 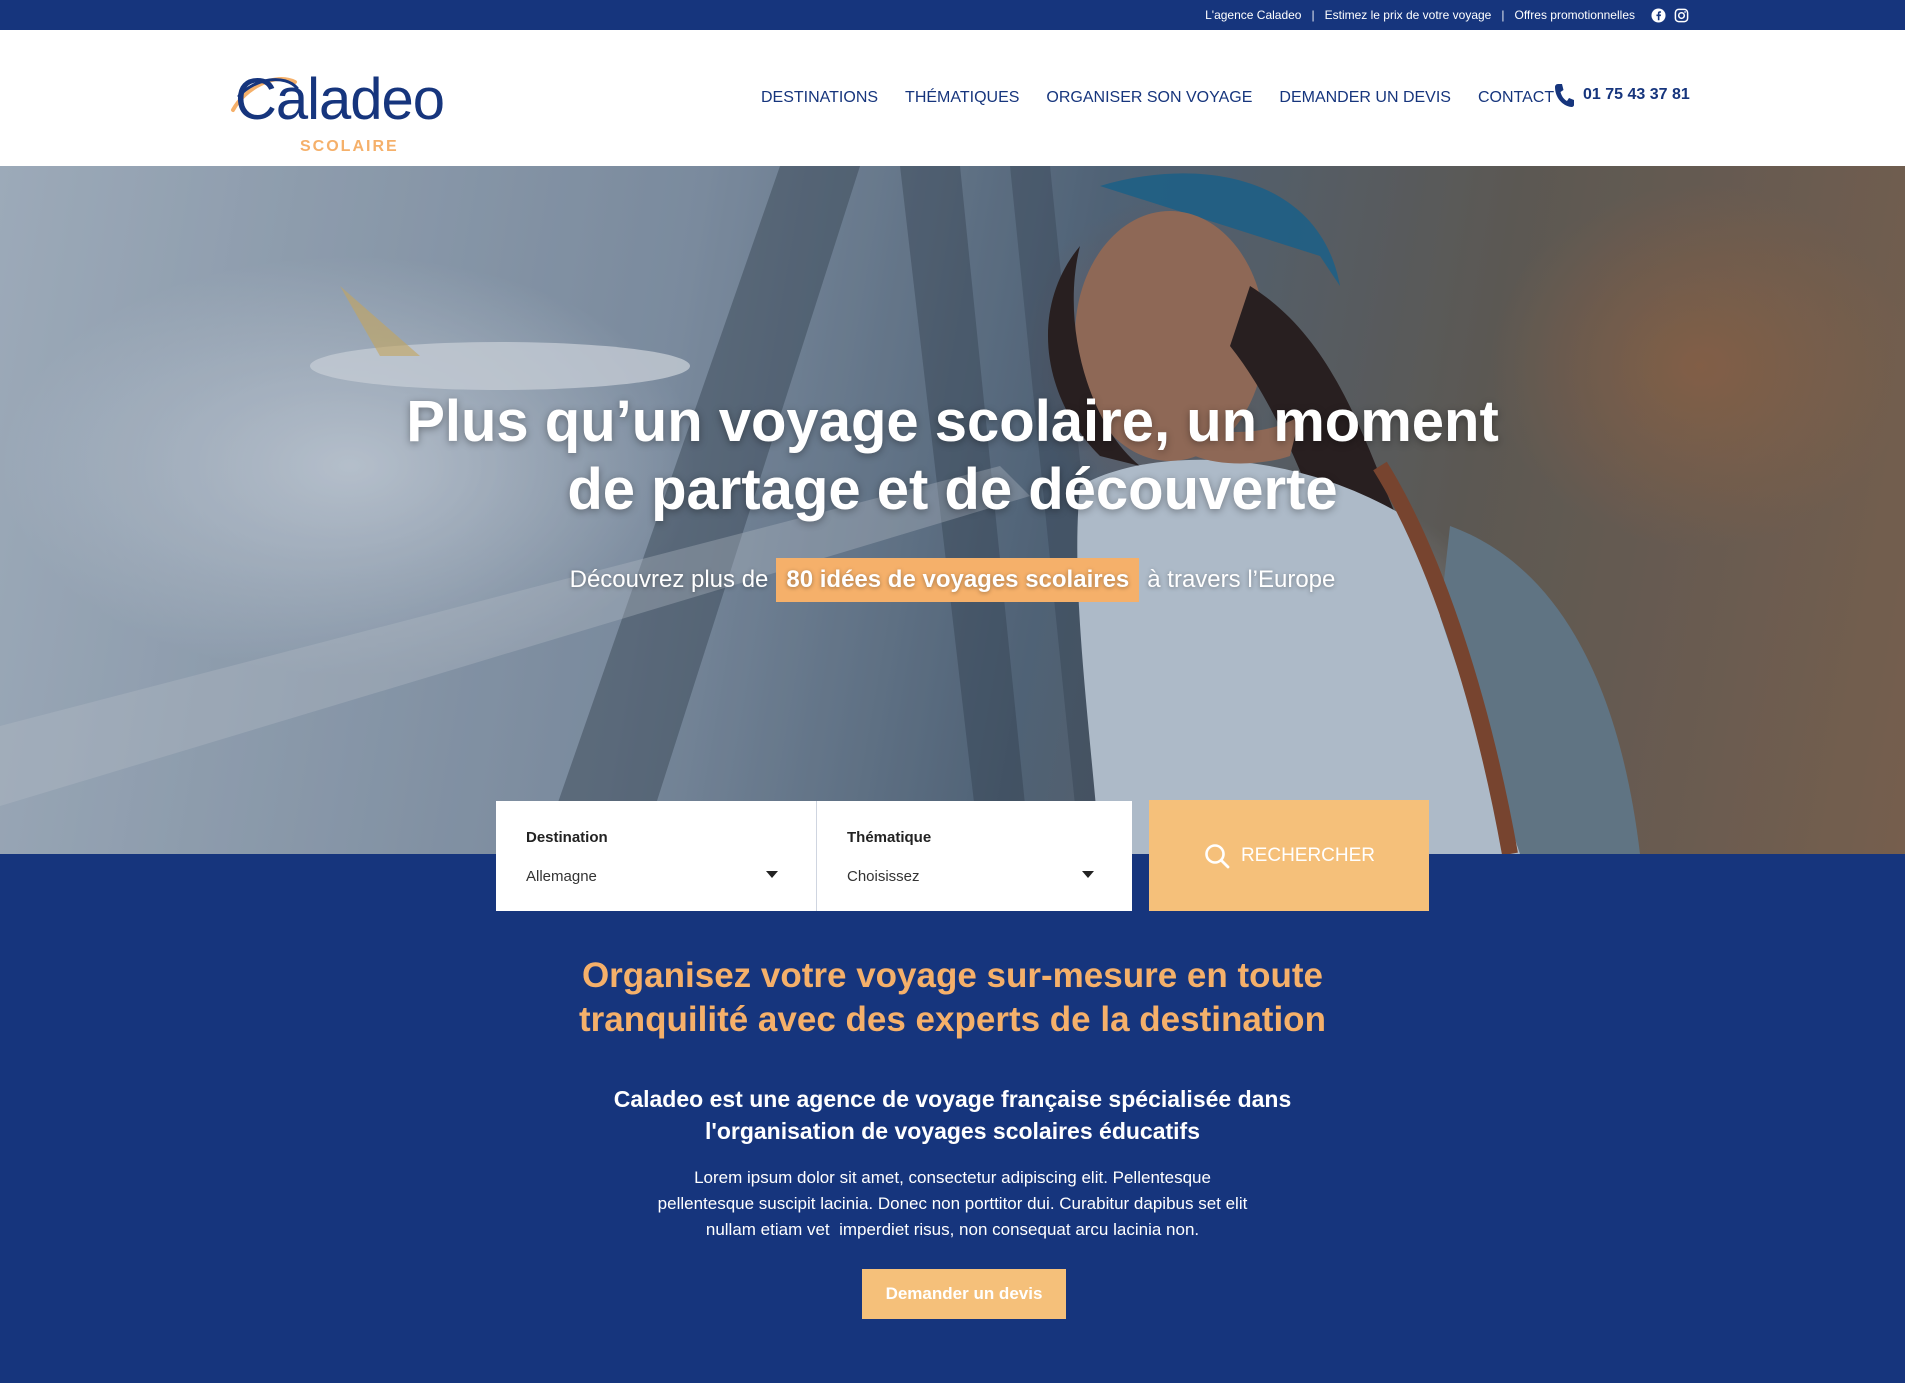 What do you see at coordinates (1365, 98) in the screenshot?
I see `nav-devis: DEMANDER UN DEVIS` at bounding box center [1365, 98].